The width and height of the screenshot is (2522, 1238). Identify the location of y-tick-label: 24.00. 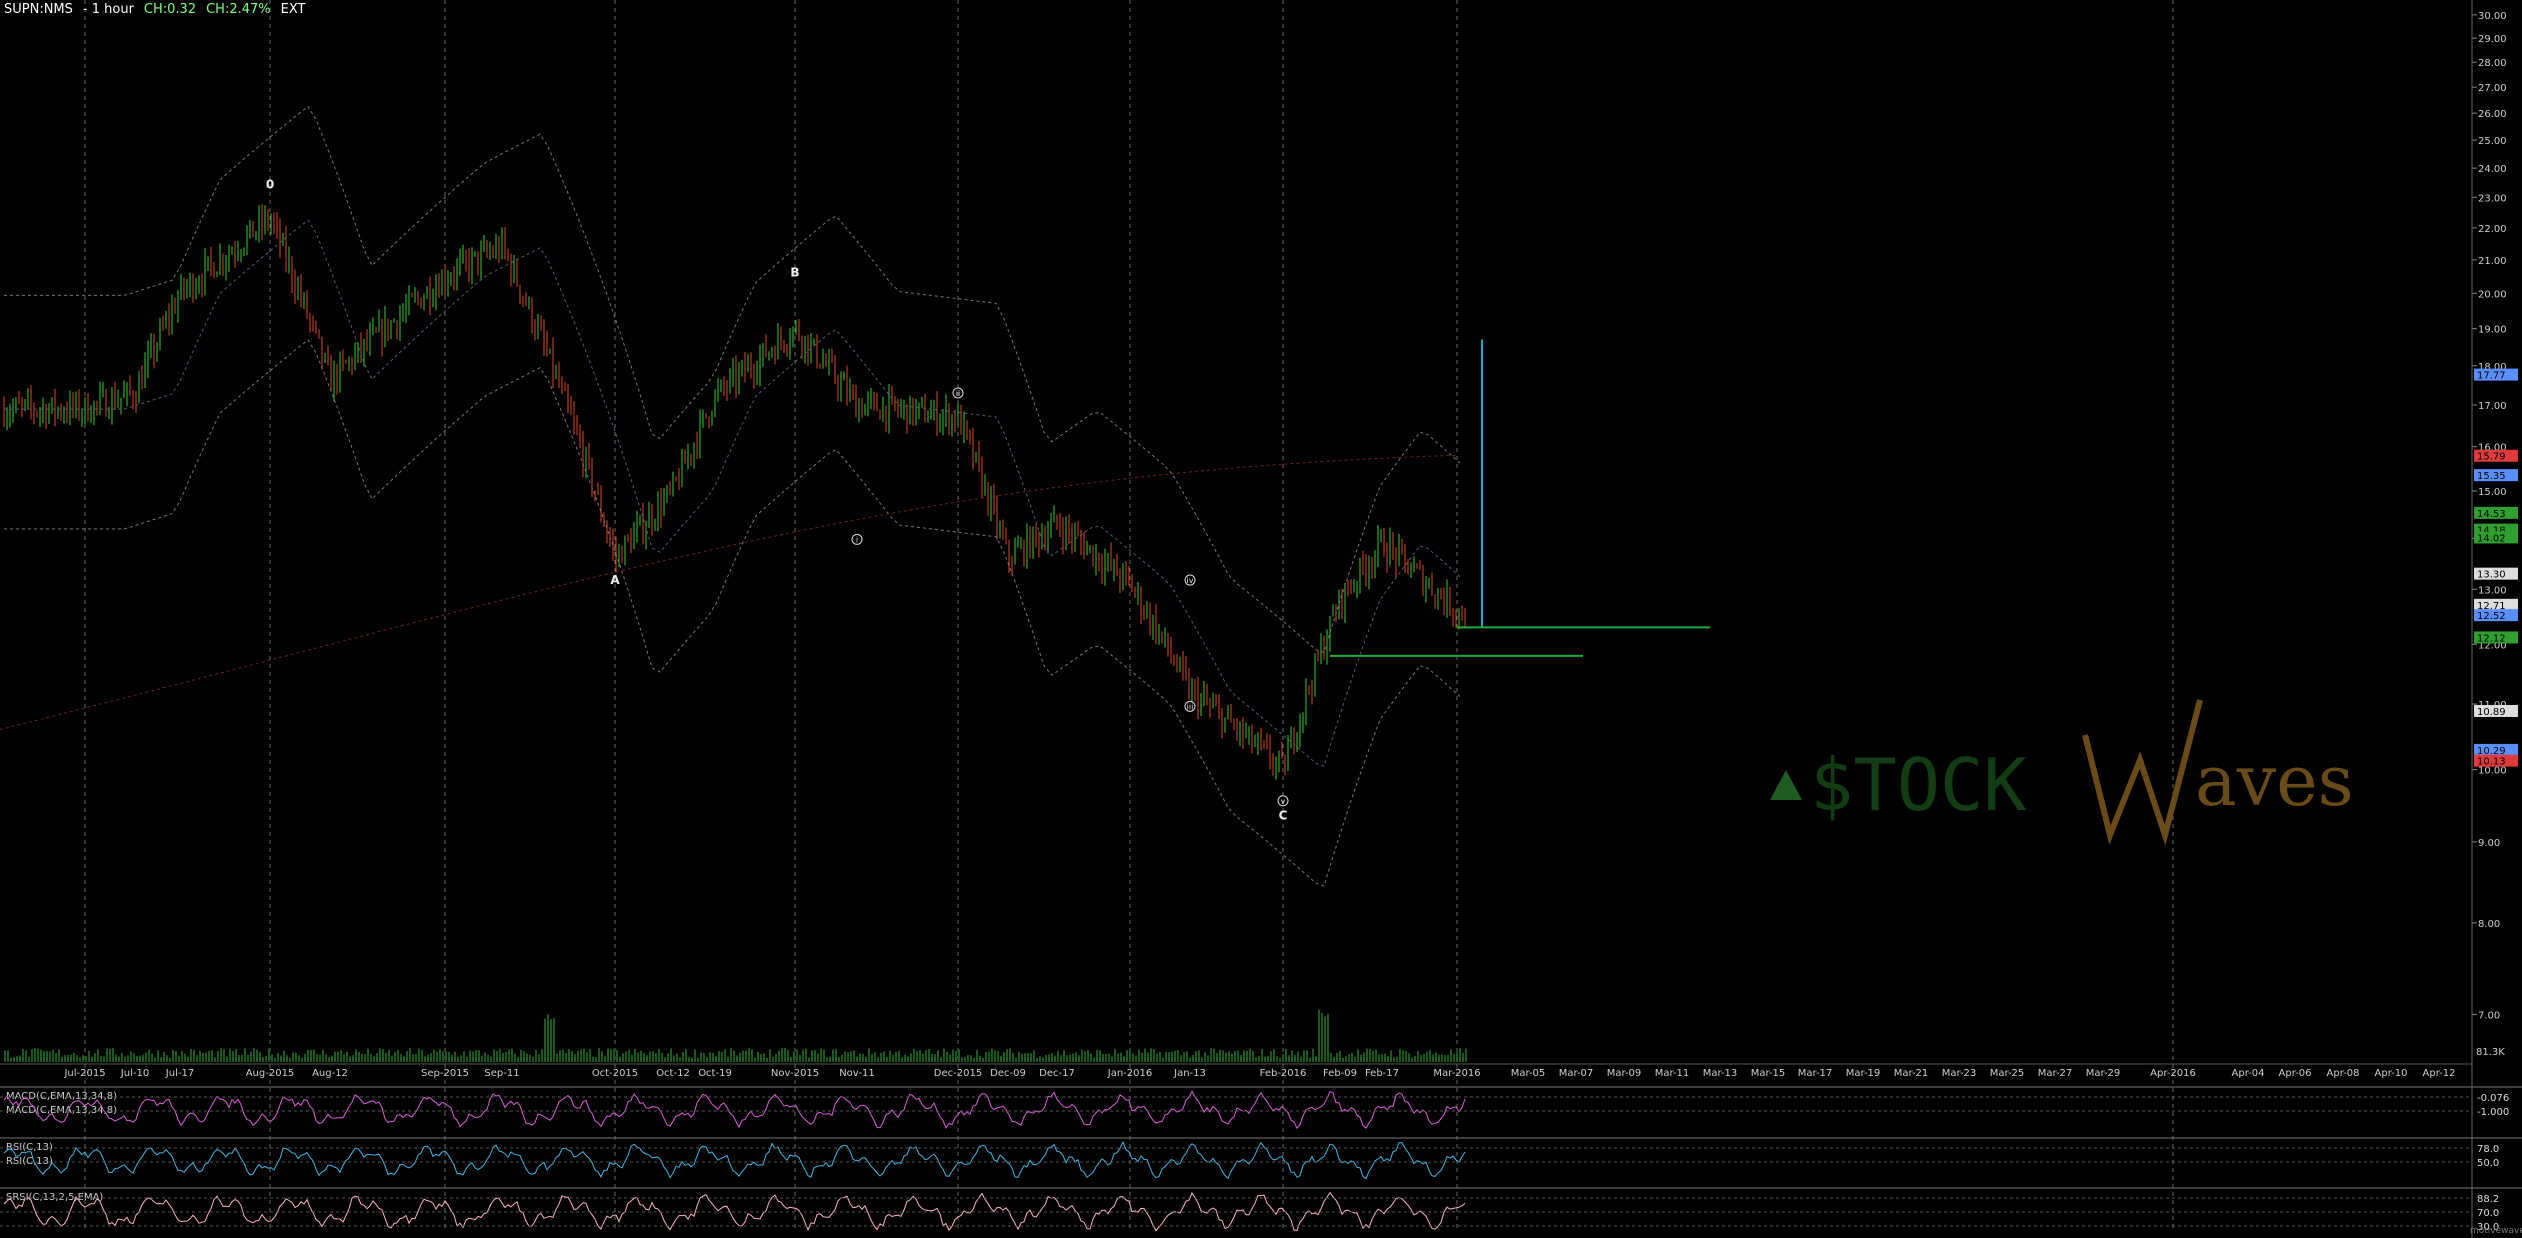
(2492, 169).